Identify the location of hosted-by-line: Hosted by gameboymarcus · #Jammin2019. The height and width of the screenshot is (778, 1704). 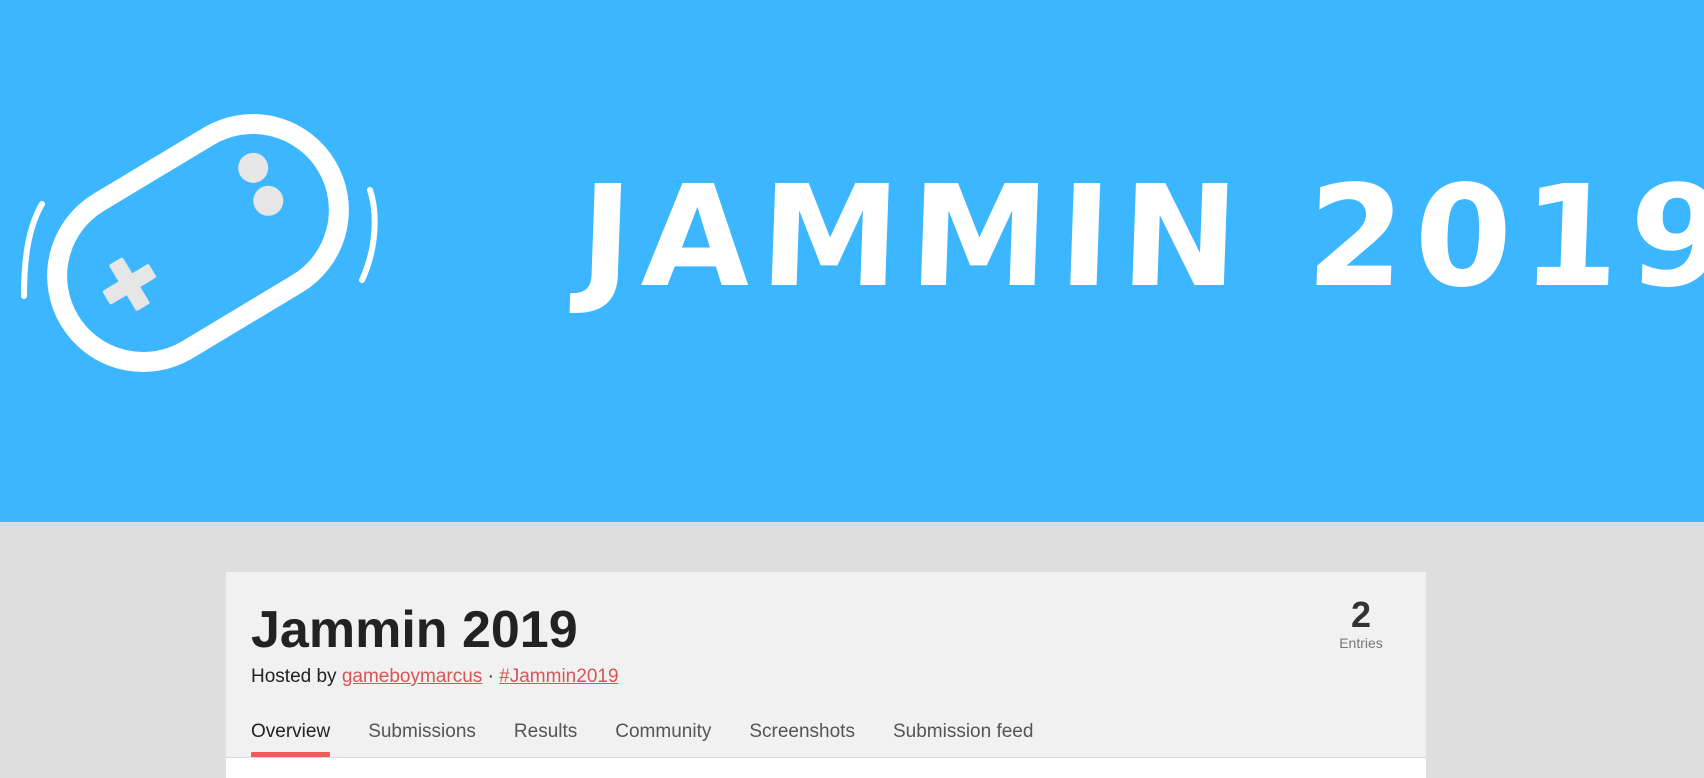
(435, 677).